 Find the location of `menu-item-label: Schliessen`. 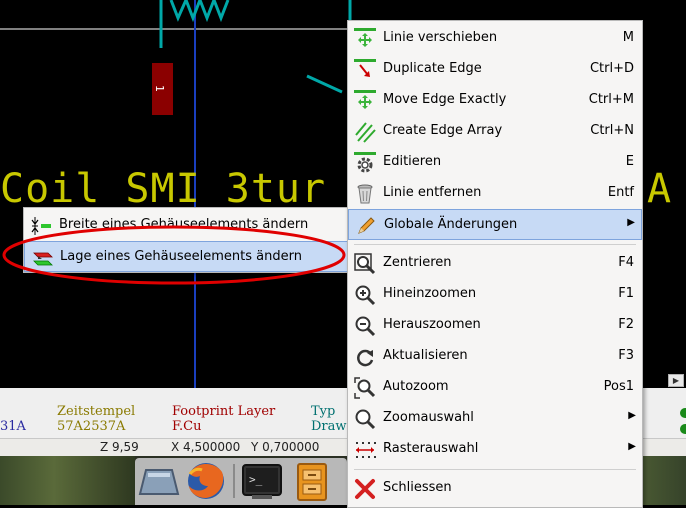

menu-item-label: Schliessen is located at coordinates (417, 487).